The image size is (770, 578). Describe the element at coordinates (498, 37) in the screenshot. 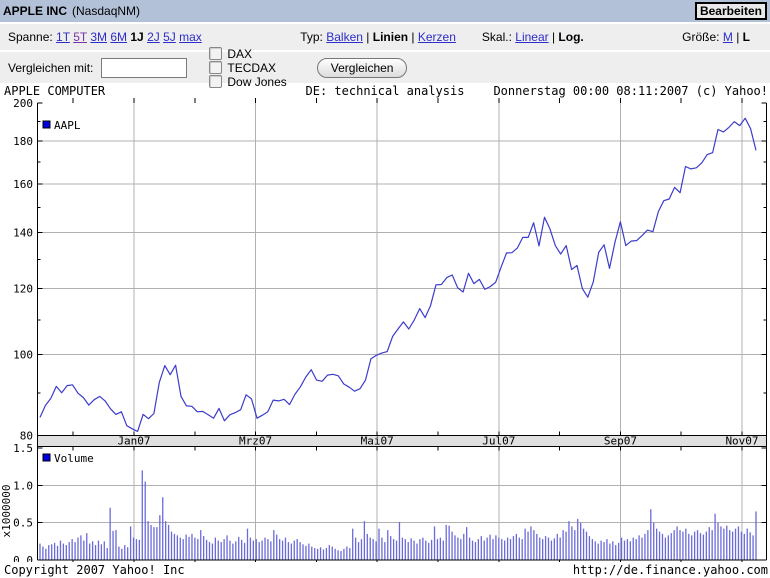

I see `skal-label: Skal.:` at that location.